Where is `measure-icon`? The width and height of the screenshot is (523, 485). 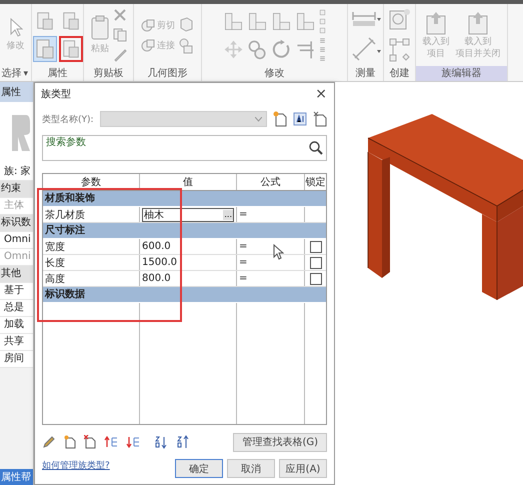
measure-icon is located at coordinates (365, 49).